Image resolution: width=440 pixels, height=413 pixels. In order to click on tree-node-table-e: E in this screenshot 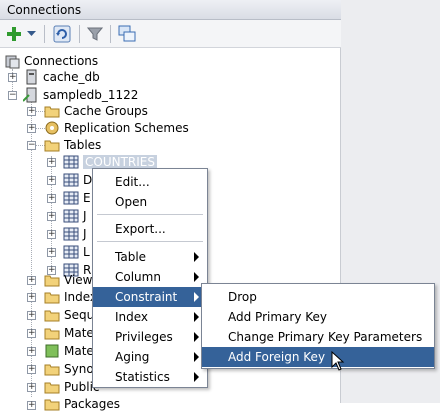, I will do `click(77, 198)`.